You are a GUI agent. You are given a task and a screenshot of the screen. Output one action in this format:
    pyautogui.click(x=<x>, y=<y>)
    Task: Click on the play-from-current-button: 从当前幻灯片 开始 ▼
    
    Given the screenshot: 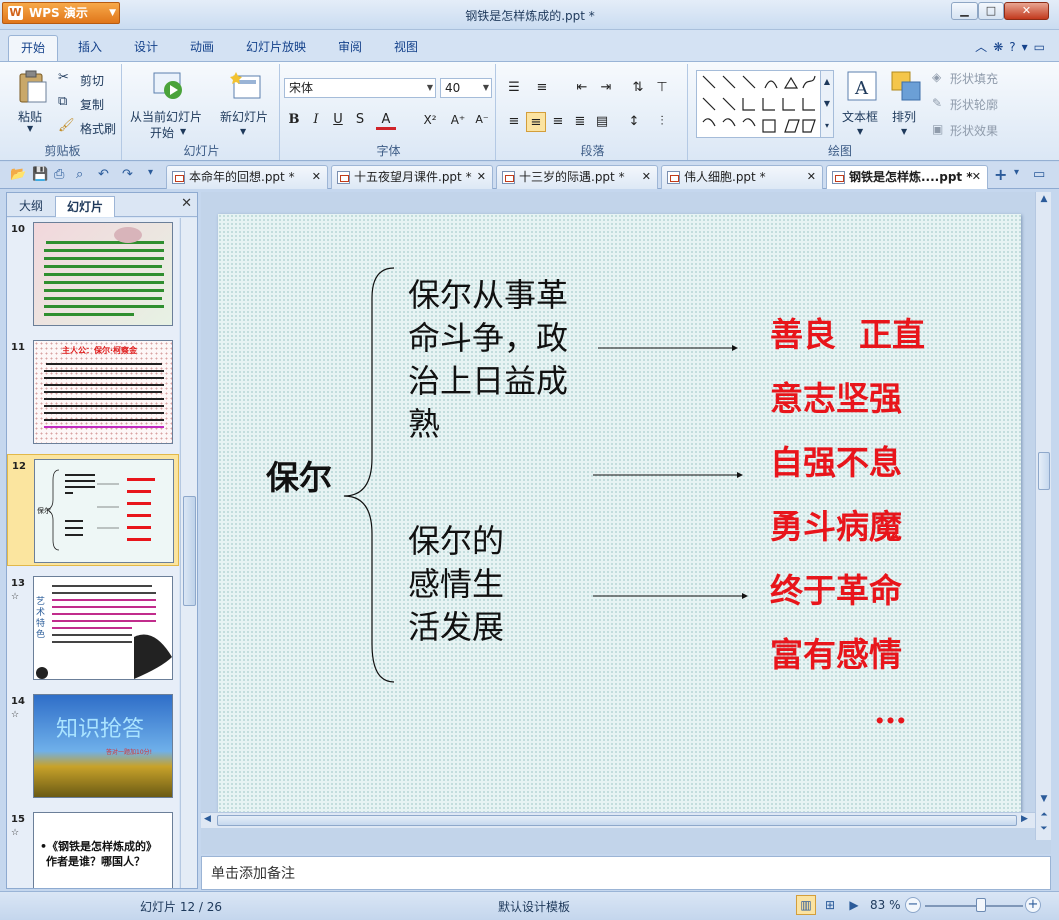 What is the action you would take?
    pyautogui.click(x=170, y=104)
    